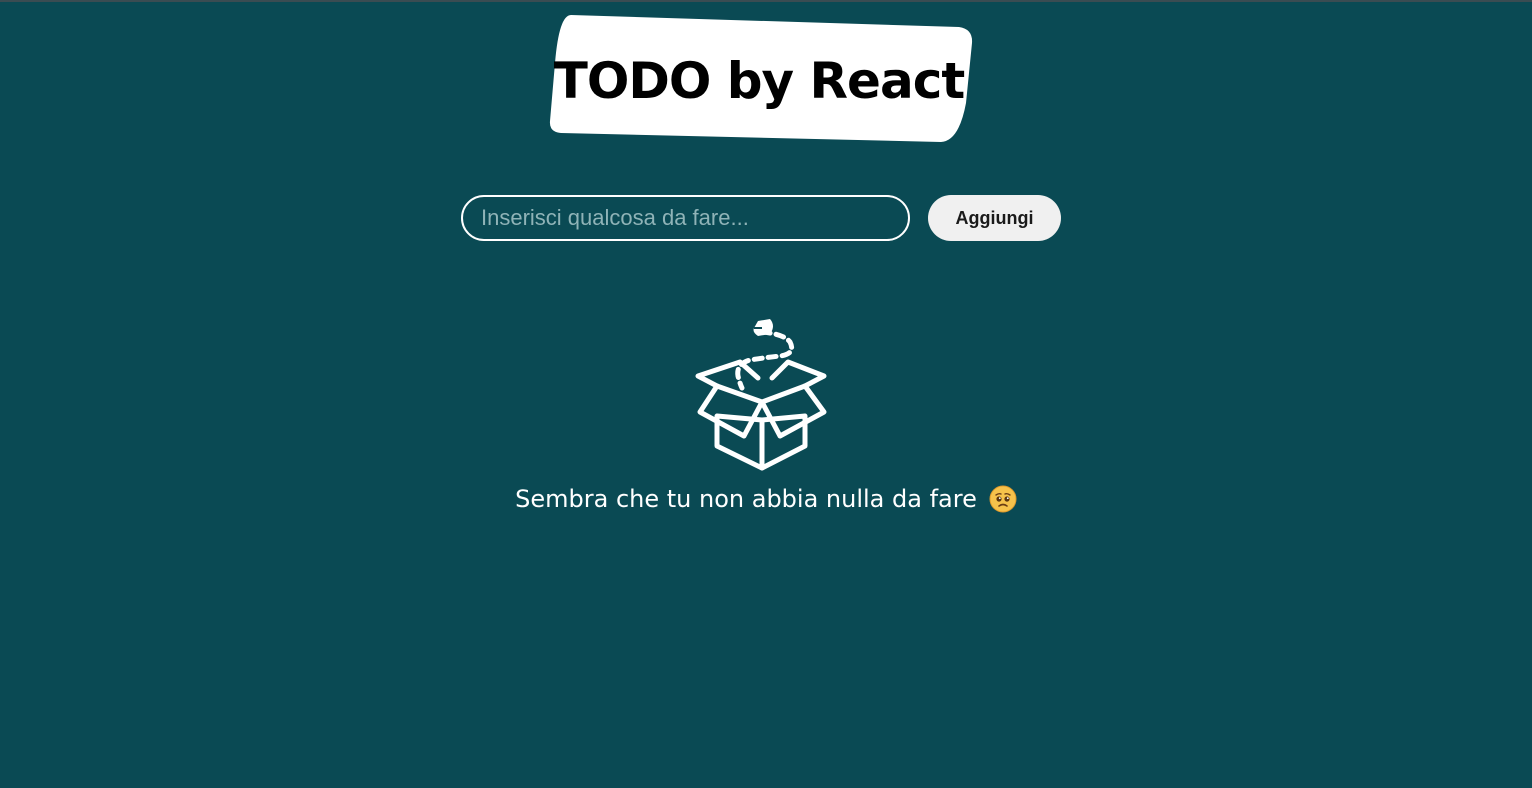 Image resolution: width=1532 pixels, height=788 pixels. I want to click on empty-state: Sembra che tu non abbia nulla da fare, so click(766, 499).